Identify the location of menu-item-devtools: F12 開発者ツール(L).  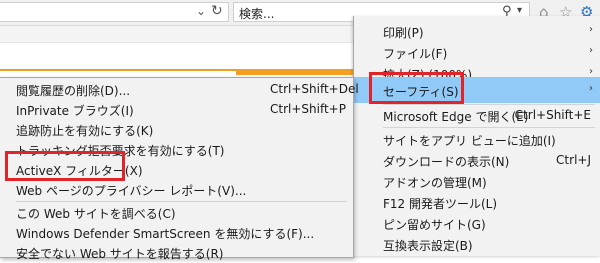
(477, 203).